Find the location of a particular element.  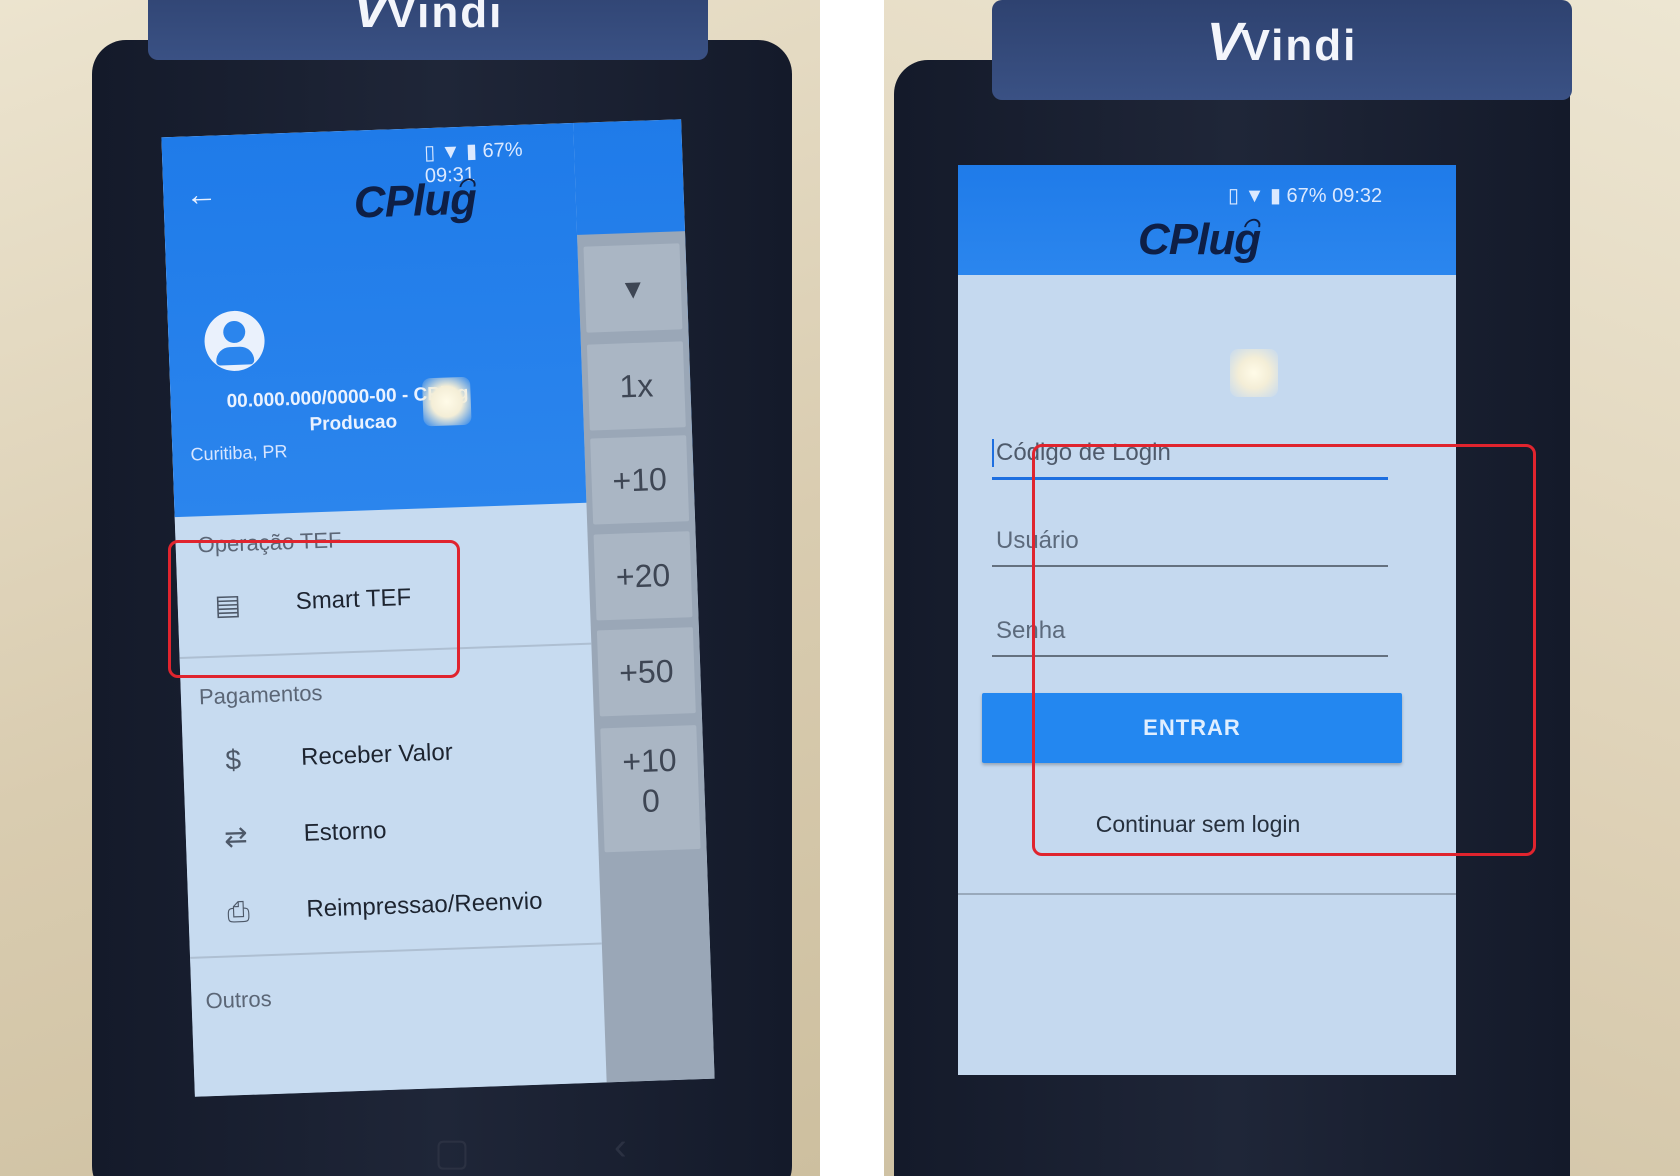

installments-cell: 1x is located at coordinates (636, 386).